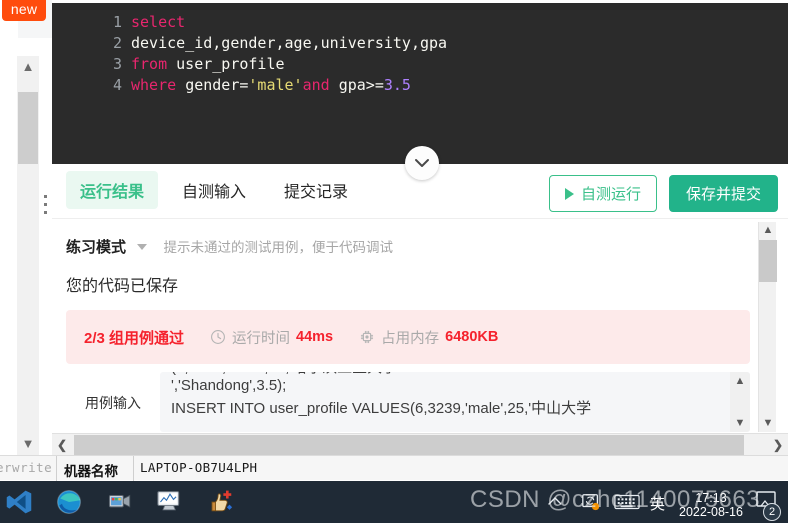 This screenshot has width=788, height=523. Describe the element at coordinates (217, 85) in the screenshot. I see `code-token: gender=` at that location.